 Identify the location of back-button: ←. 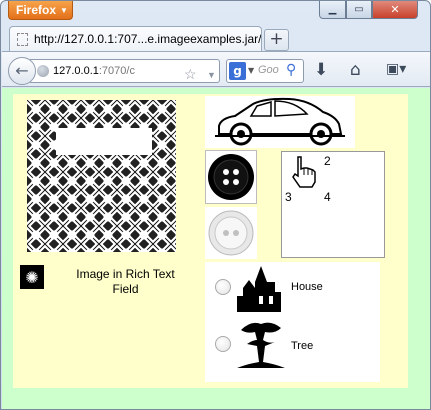
(22, 71).